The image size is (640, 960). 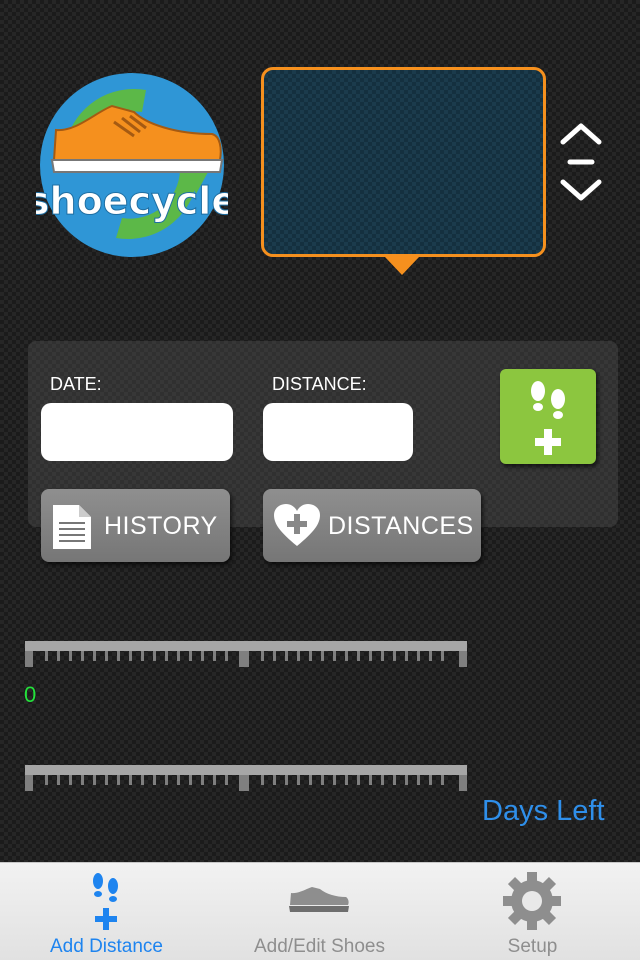 I want to click on tab-add-distance: Add Distance, so click(x=106, y=911).